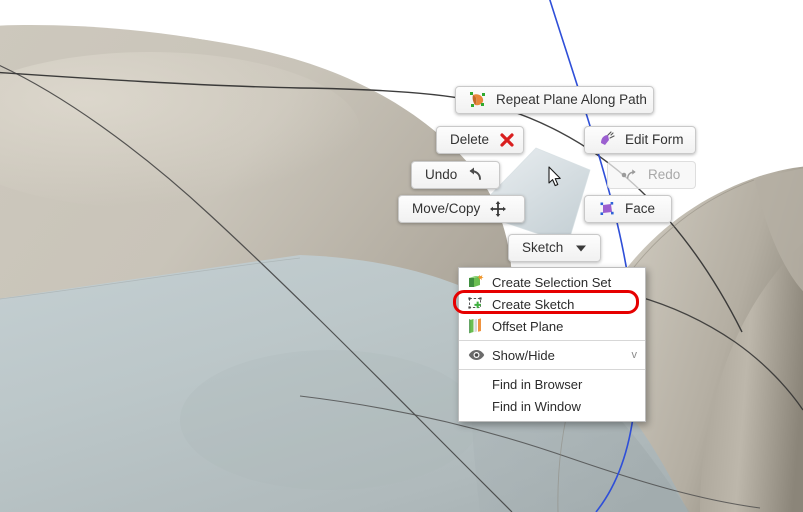 This screenshot has width=803, height=512. What do you see at coordinates (478, 100) in the screenshot?
I see `repeat-plane-icon` at bounding box center [478, 100].